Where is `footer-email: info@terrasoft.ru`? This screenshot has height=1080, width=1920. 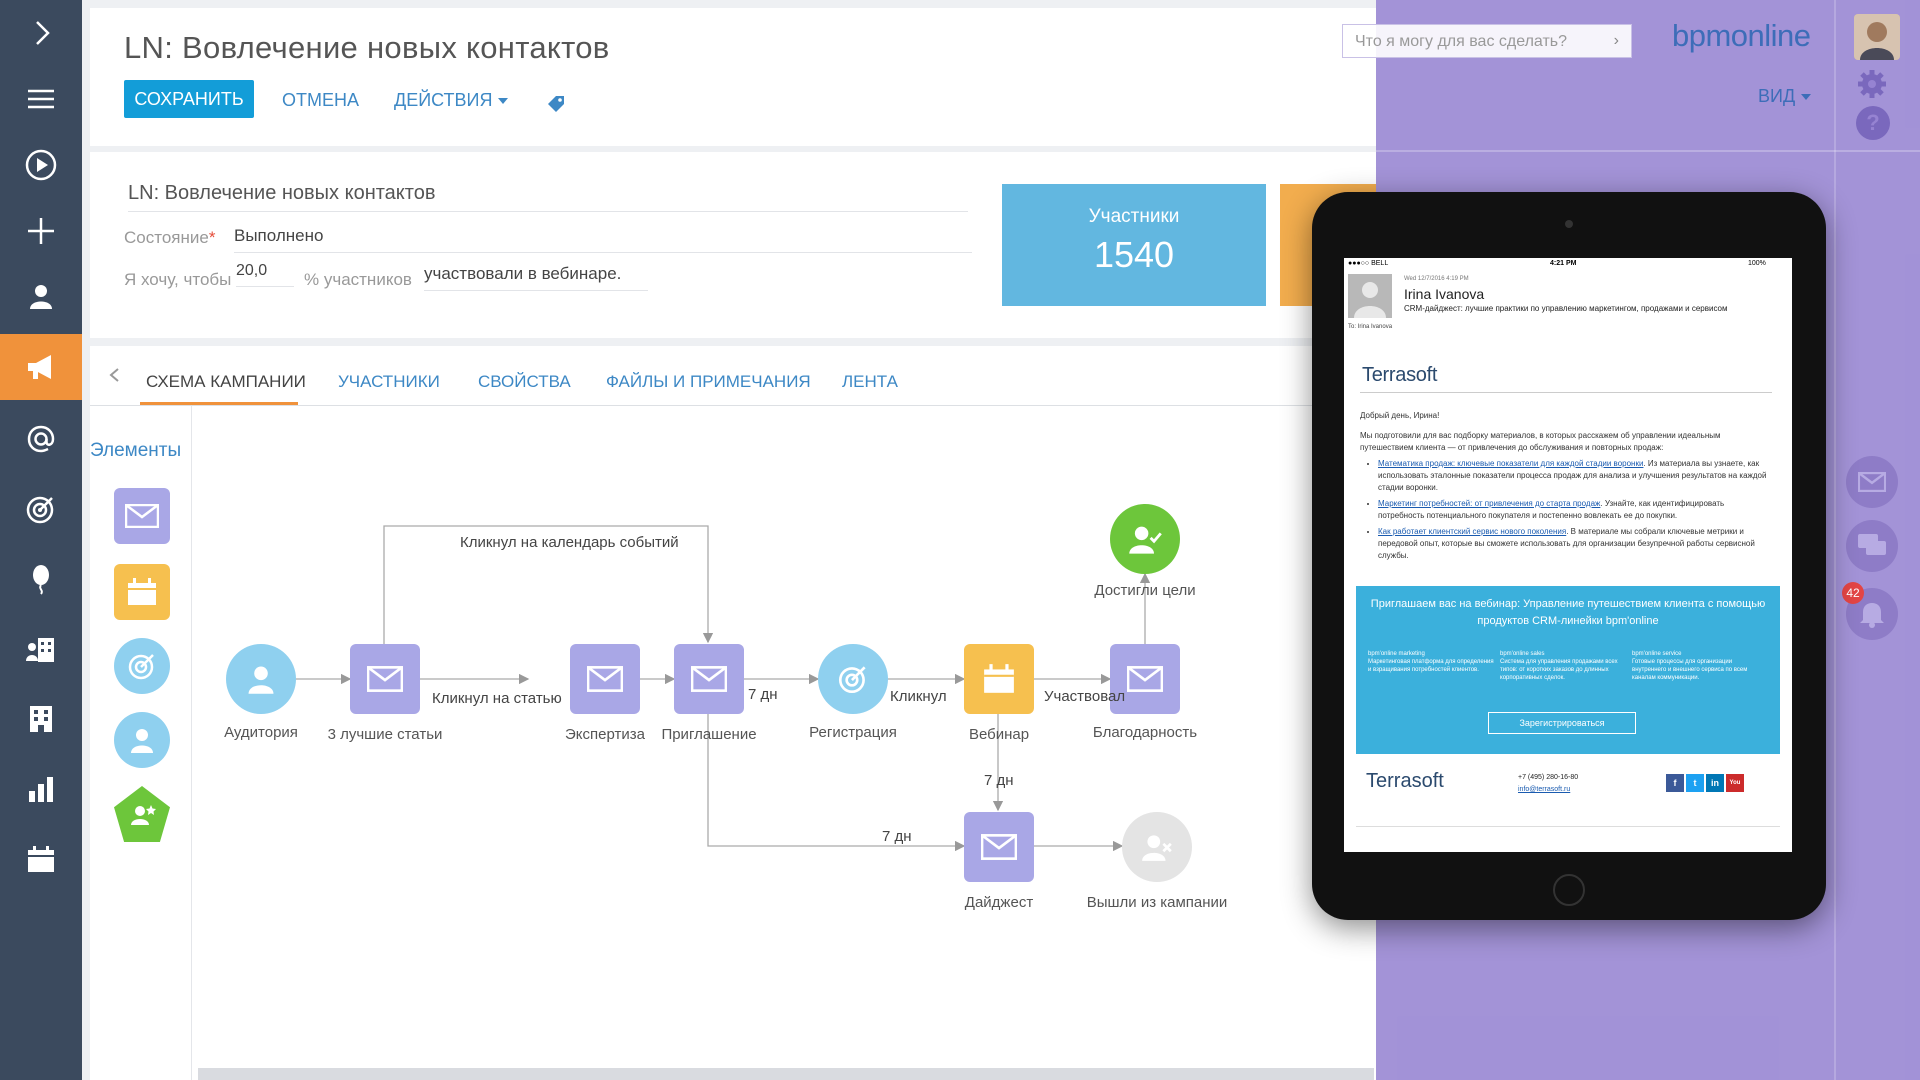
footer-email: info@terrasoft.ru is located at coordinates (1548, 790).